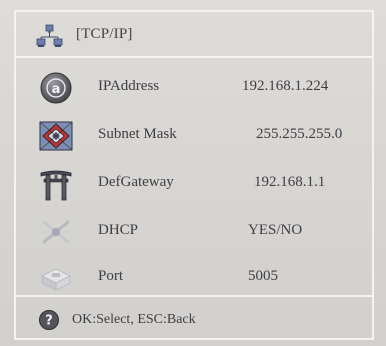 The image size is (386, 346). Describe the element at coordinates (118, 230) in the screenshot. I see `dhcp-label: DHCP` at that location.